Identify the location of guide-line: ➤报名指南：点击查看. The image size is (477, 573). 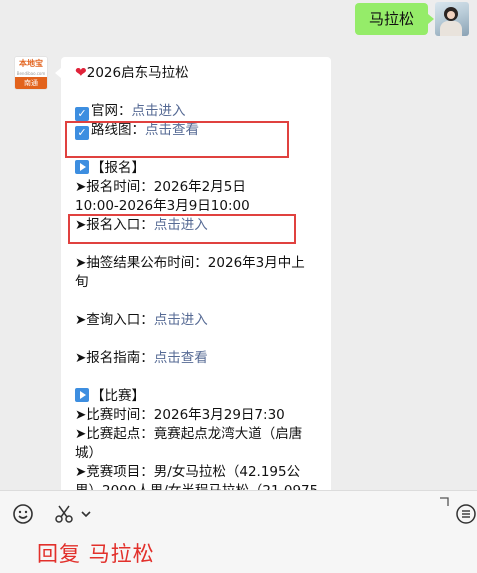
(141, 358).